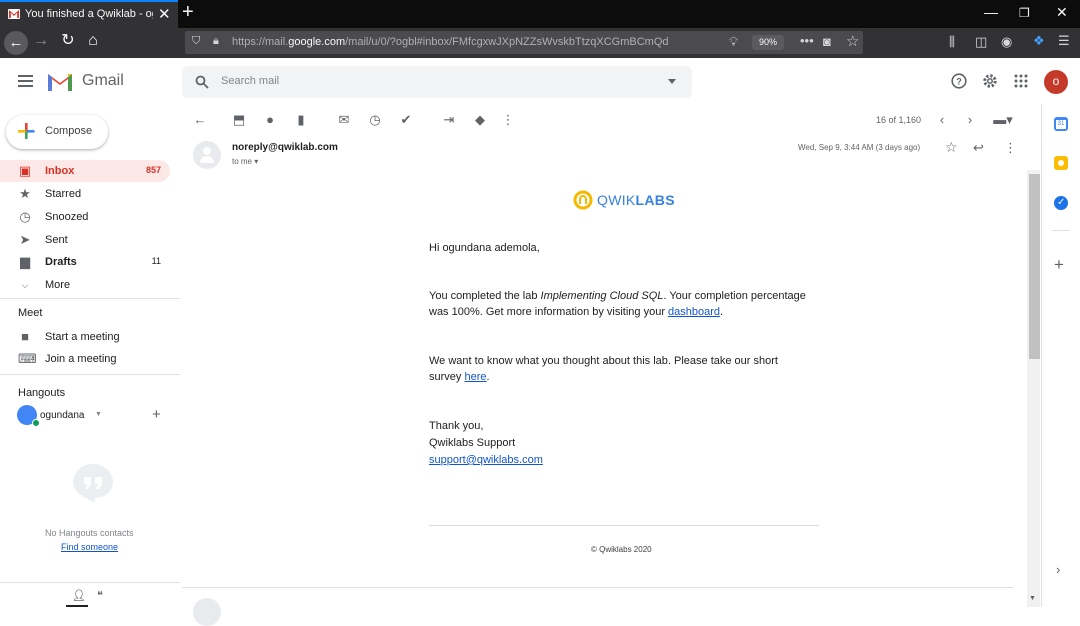  What do you see at coordinates (25, 81) in the screenshot?
I see `main-menu-icon` at bounding box center [25, 81].